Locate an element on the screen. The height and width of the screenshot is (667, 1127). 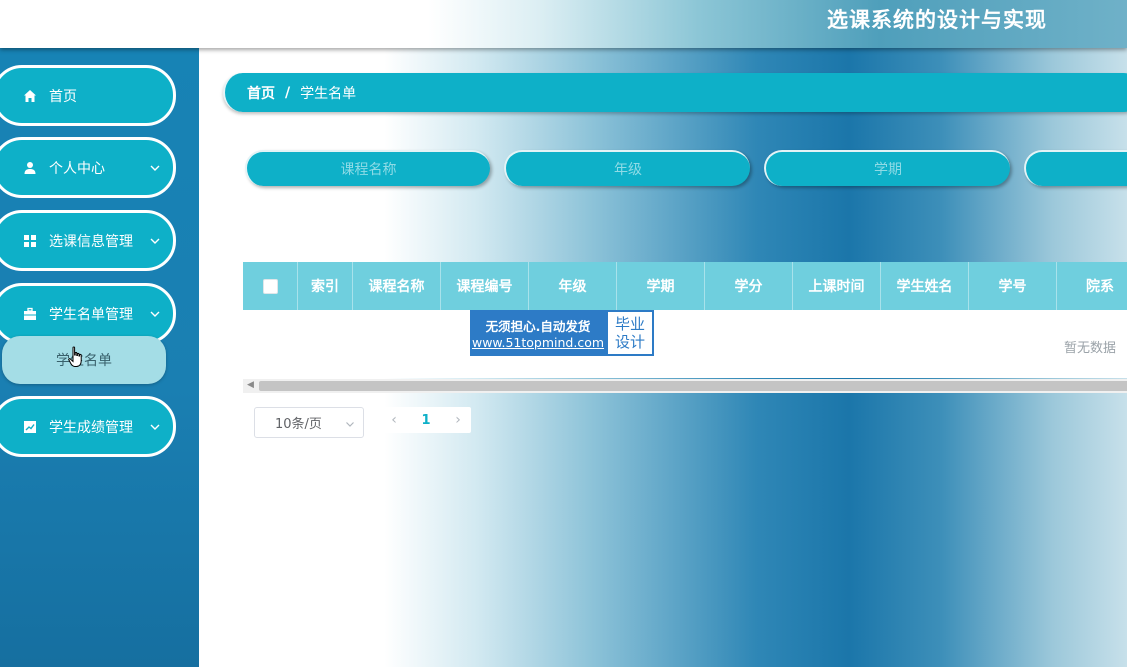
sidebar-item-label: 学生名单管理 is located at coordinates (91, 314).